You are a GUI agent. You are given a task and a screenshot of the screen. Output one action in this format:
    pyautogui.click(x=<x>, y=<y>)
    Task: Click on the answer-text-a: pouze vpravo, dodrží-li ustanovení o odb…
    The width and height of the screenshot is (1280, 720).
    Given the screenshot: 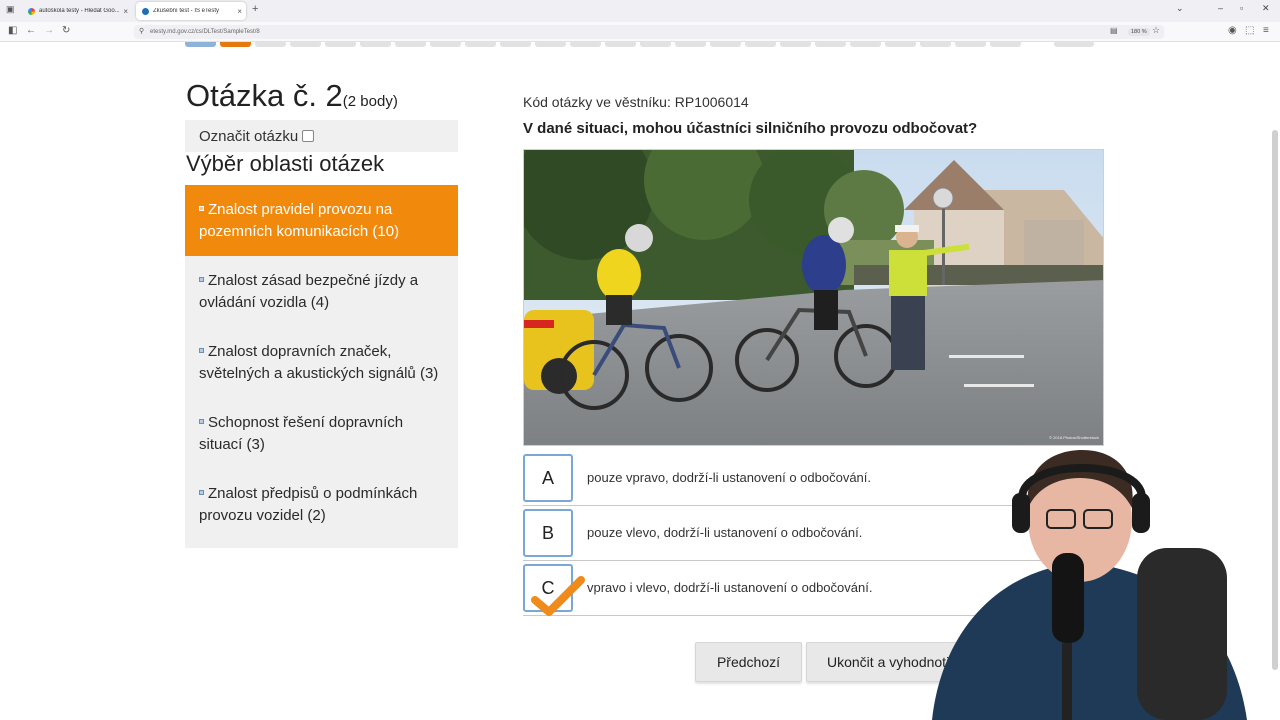 What is the action you would take?
    pyautogui.click(x=729, y=477)
    